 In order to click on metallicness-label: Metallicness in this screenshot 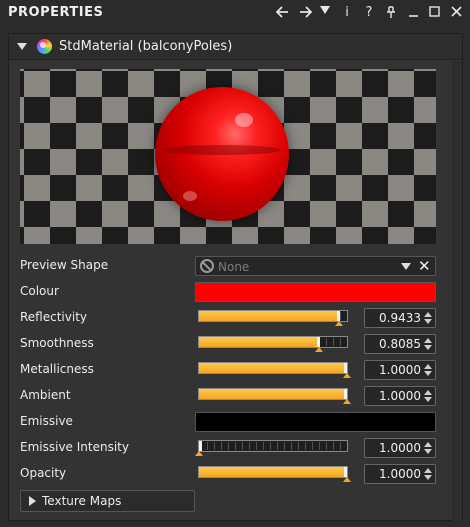, I will do `click(57, 369)`.